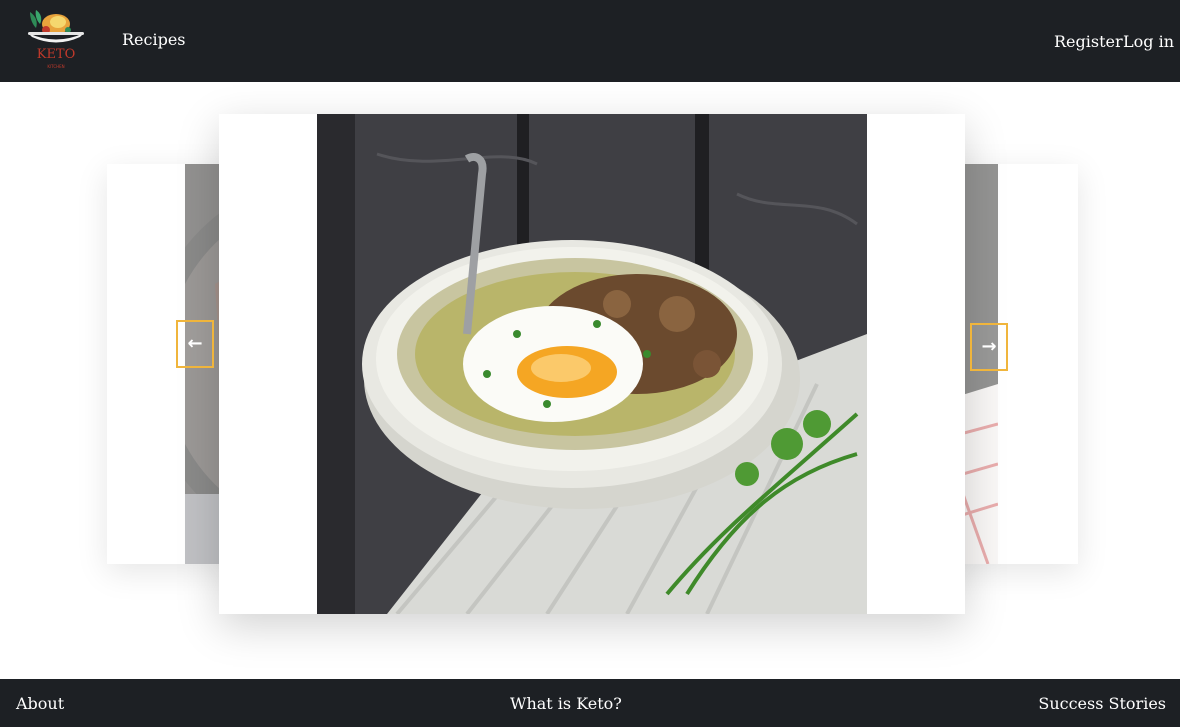 This screenshot has width=1180, height=727. Describe the element at coordinates (1102, 703) in the screenshot. I see `success-stories-link: Success Stories` at that location.